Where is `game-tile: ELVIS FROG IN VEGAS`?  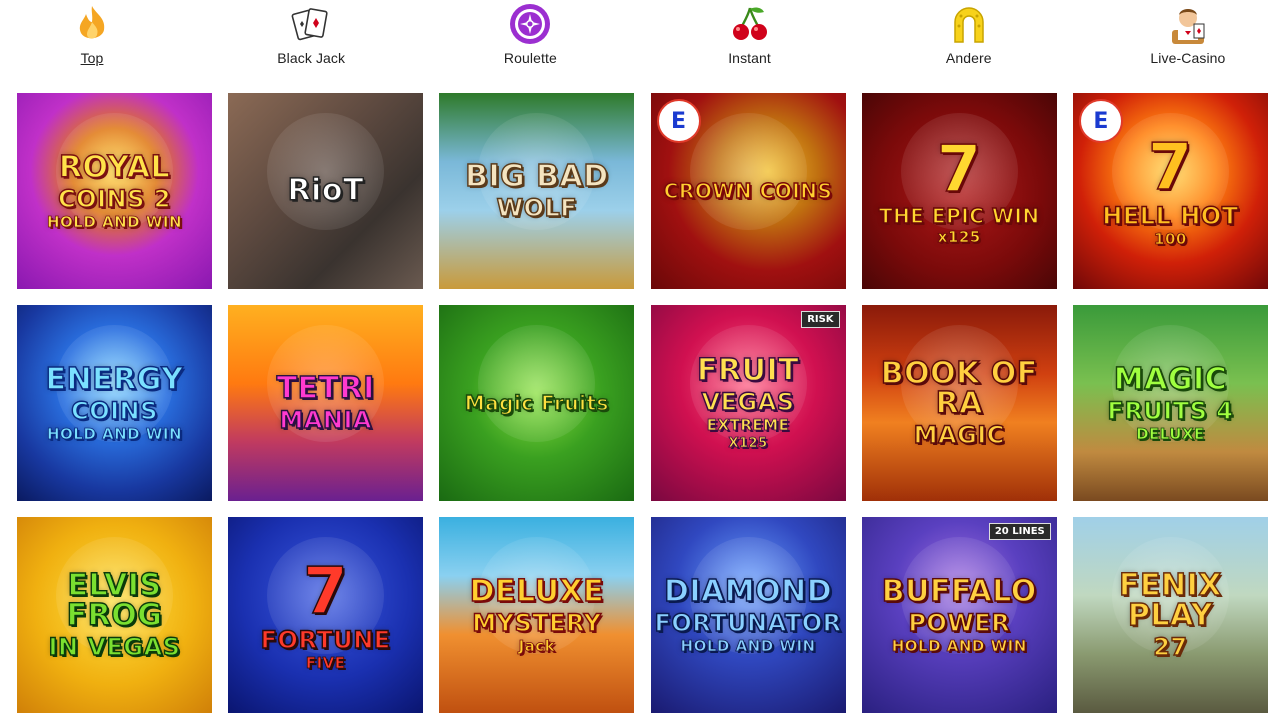 game-tile: ELVIS FROG IN VEGAS is located at coordinates (114, 615).